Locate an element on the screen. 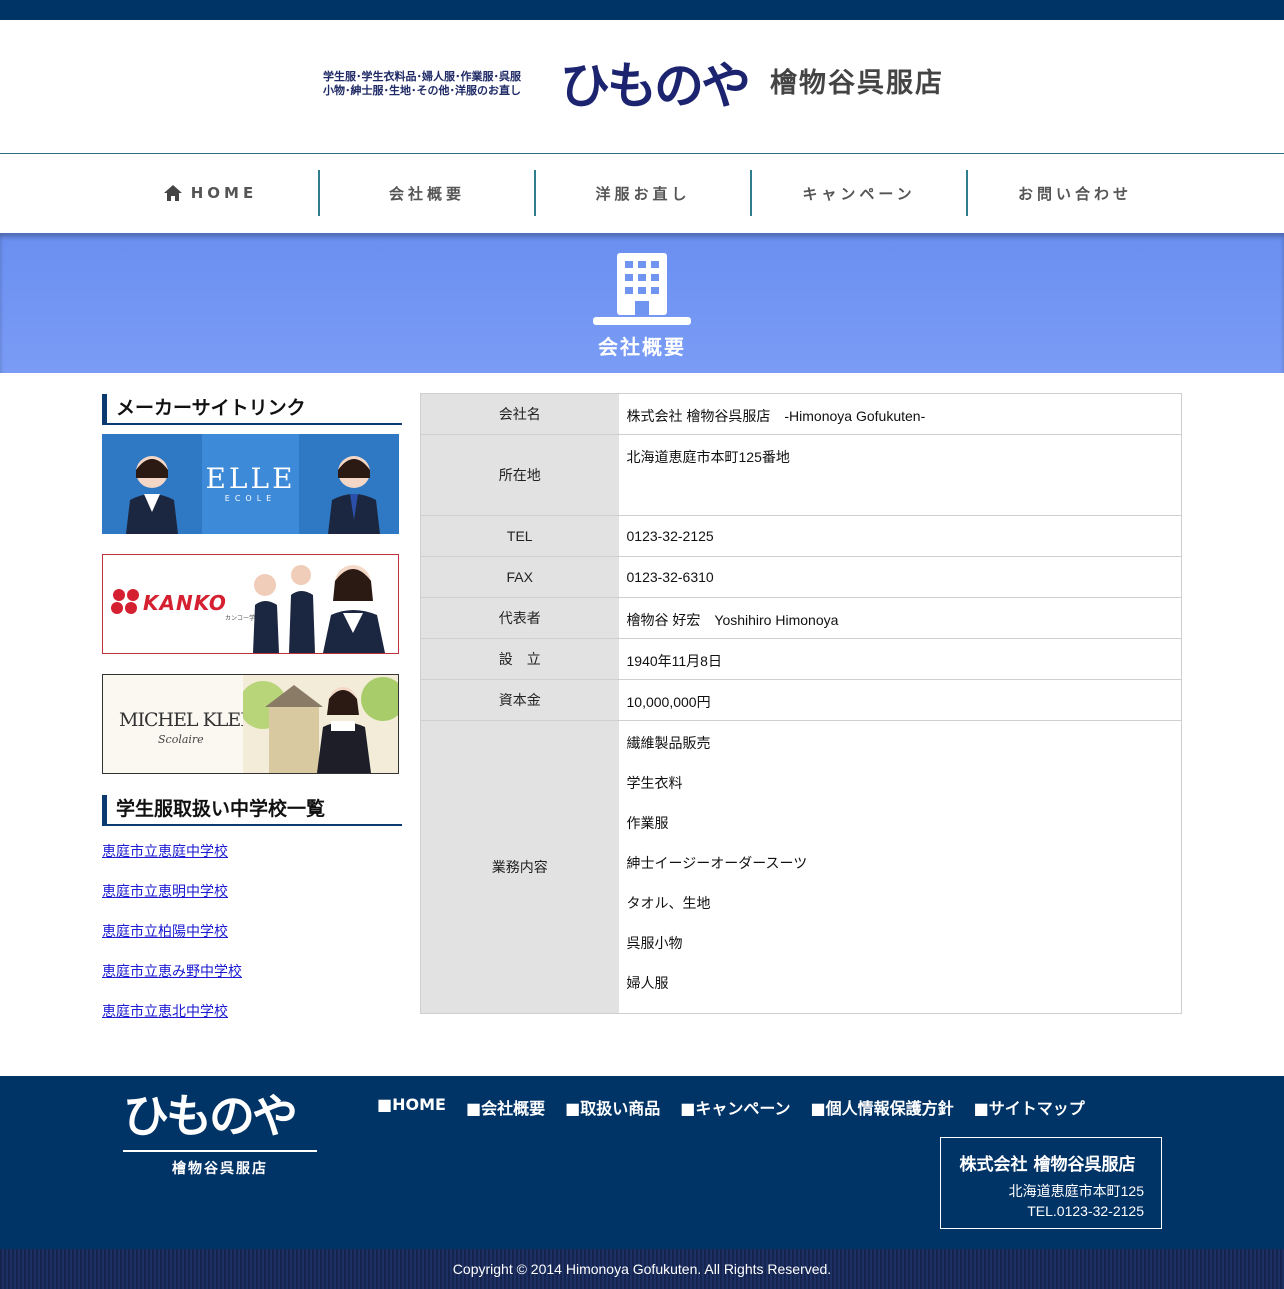  business-item: 作業服 is located at coordinates (647, 823).